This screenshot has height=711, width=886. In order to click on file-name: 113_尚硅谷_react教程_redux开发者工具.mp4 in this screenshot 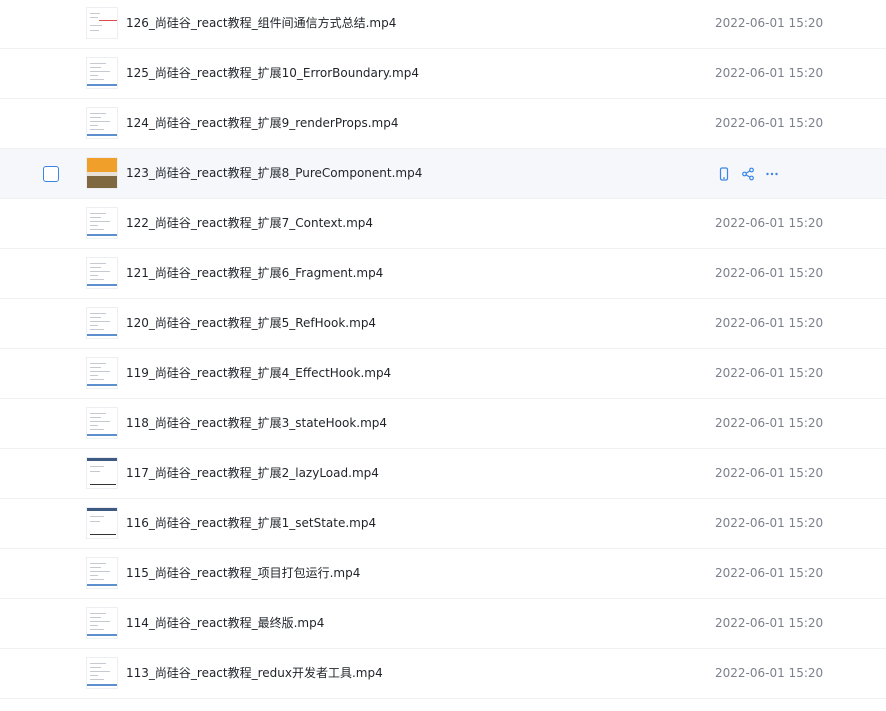, I will do `click(254, 673)`.